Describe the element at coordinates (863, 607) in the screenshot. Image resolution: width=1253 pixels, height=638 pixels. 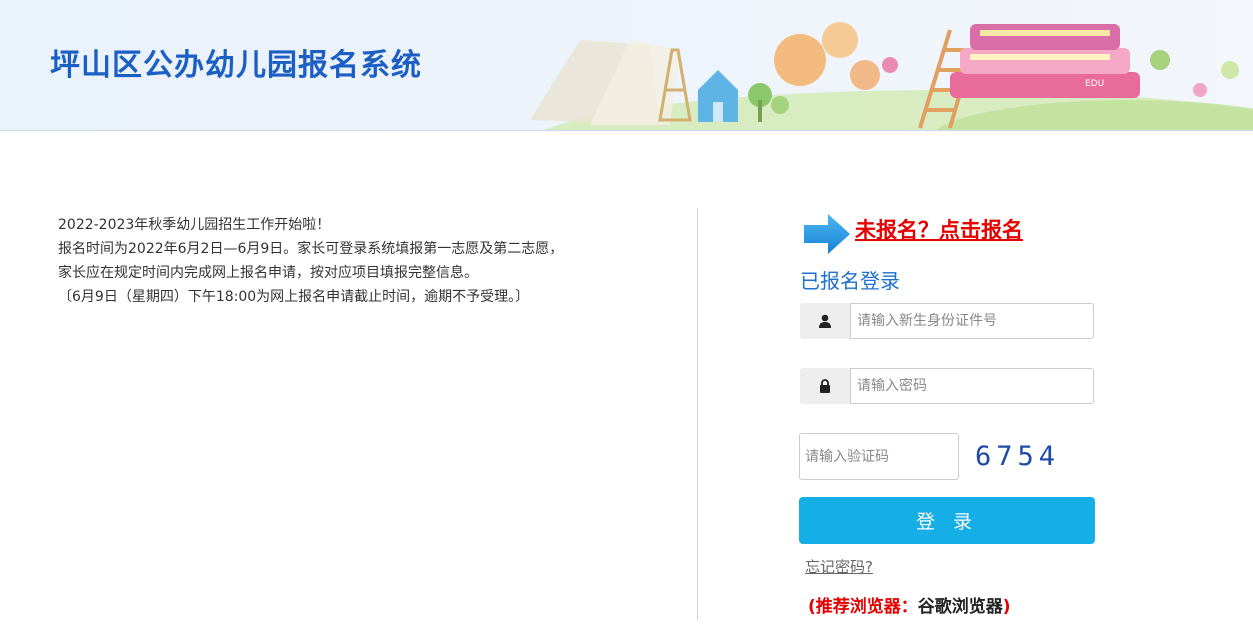
I see `browser-tip-prefix: (推荐浏览器：` at that location.